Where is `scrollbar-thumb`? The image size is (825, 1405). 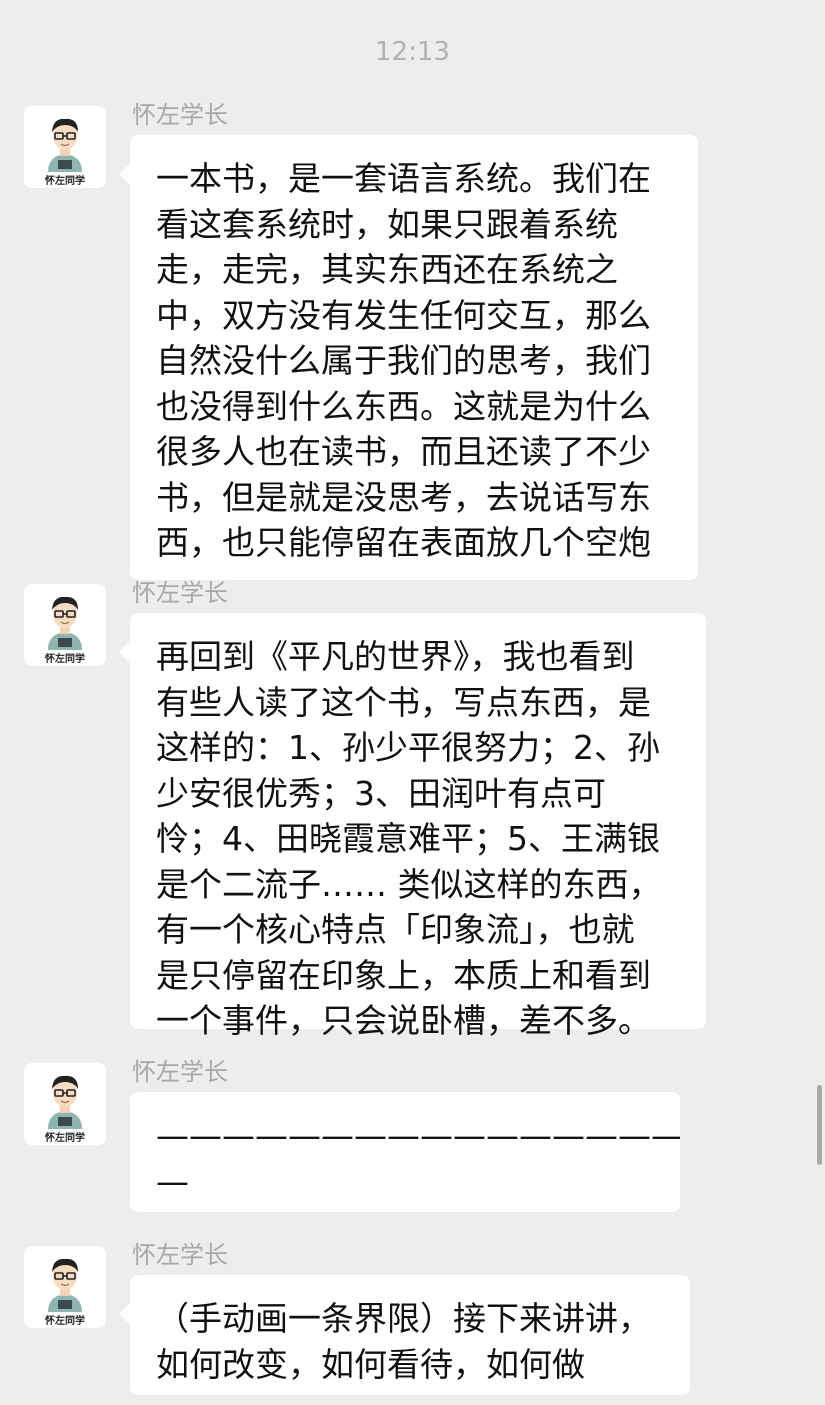
scrollbar-thumb is located at coordinates (819, 1125).